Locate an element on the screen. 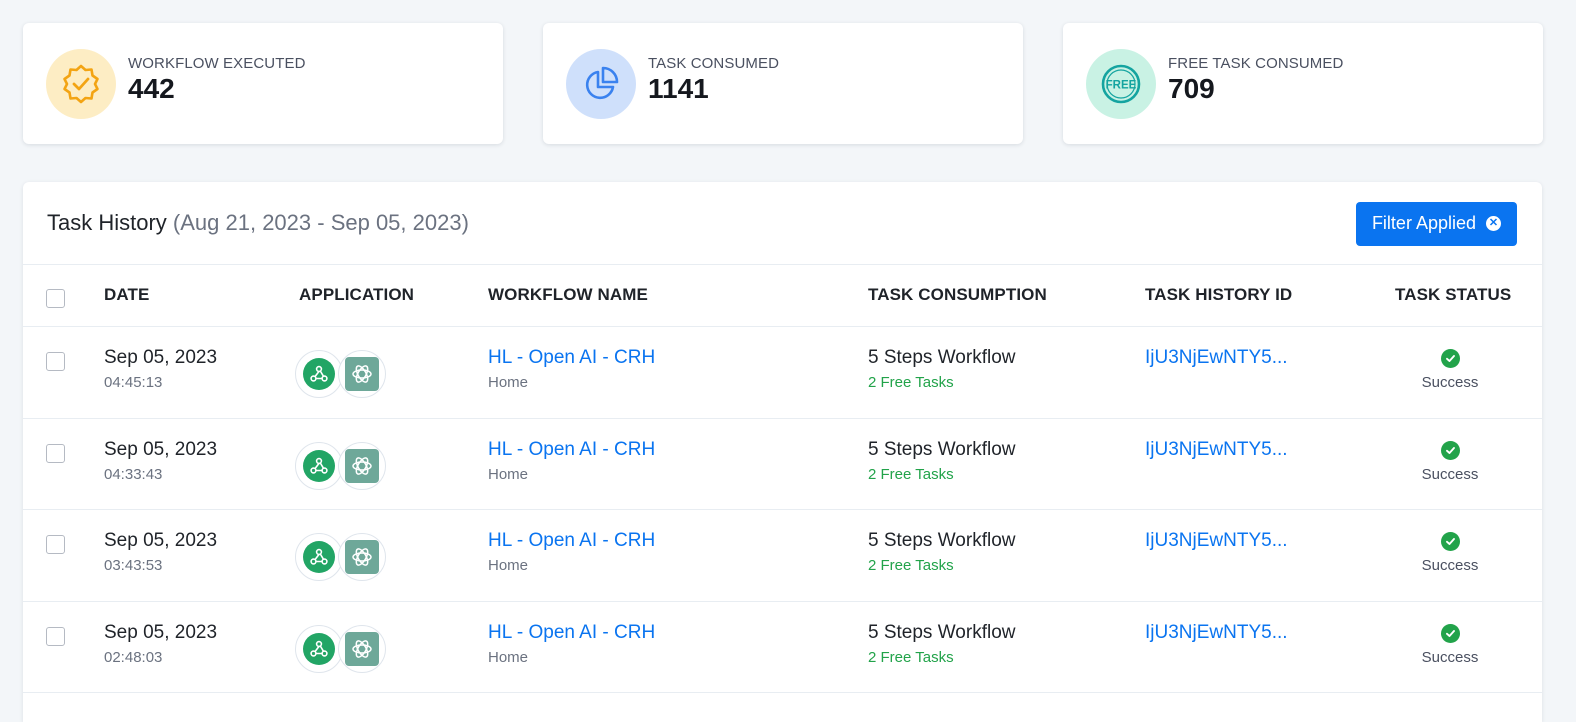 The height and width of the screenshot is (722, 1576). row-time: 02:48:03 is located at coordinates (133, 657).